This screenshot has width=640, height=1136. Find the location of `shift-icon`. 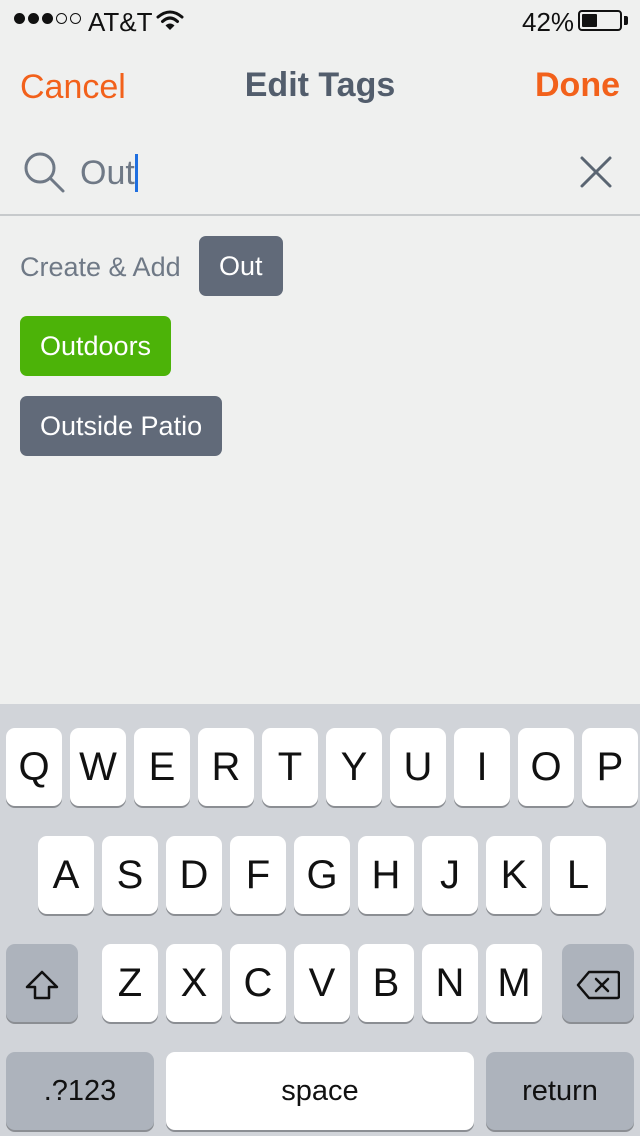

shift-icon is located at coordinates (42, 985).